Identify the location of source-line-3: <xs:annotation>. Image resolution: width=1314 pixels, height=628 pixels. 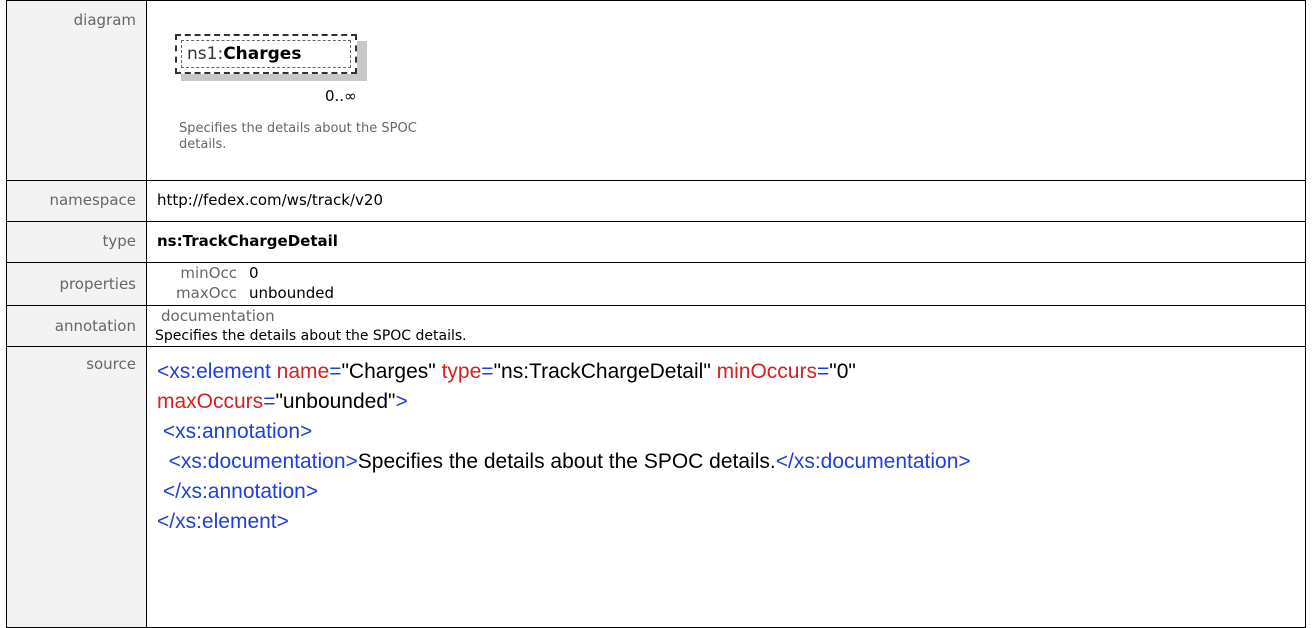
(731, 432).